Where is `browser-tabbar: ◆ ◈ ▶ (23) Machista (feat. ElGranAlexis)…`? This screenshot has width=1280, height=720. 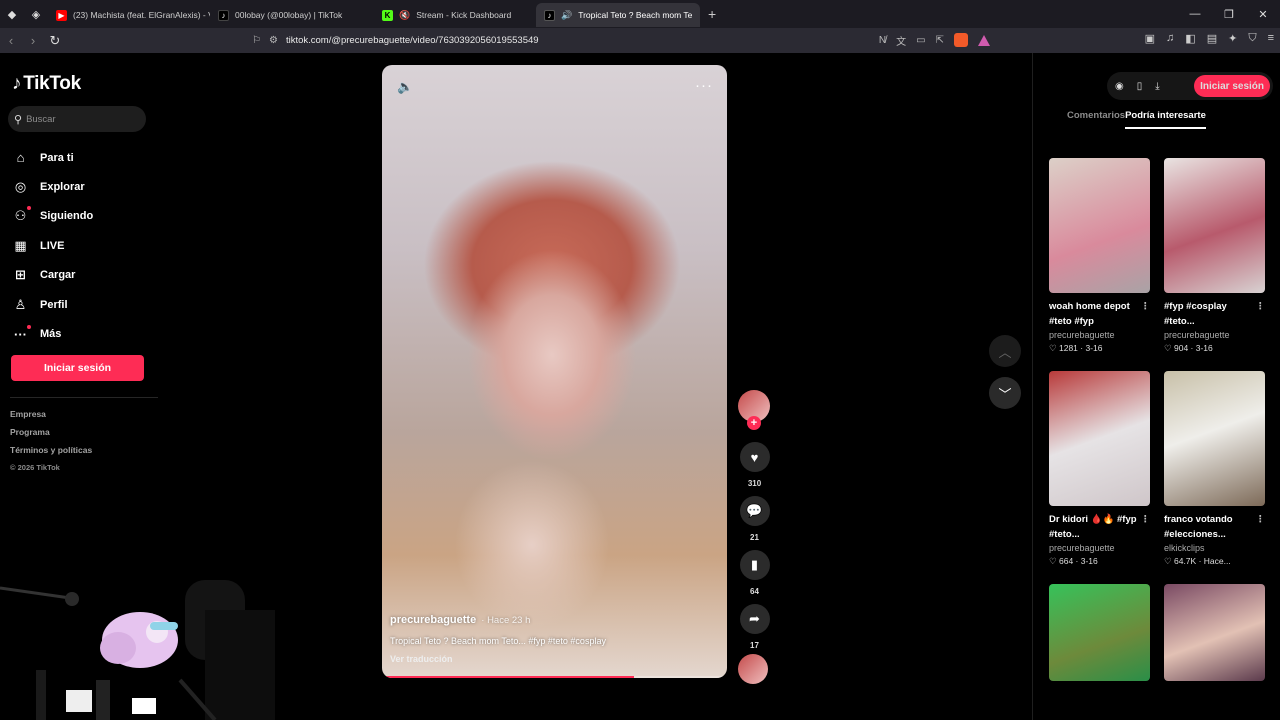 browser-tabbar: ◆ ◈ ▶ (23) Machista (feat. ElGranAlexis)… is located at coordinates (640, 14).